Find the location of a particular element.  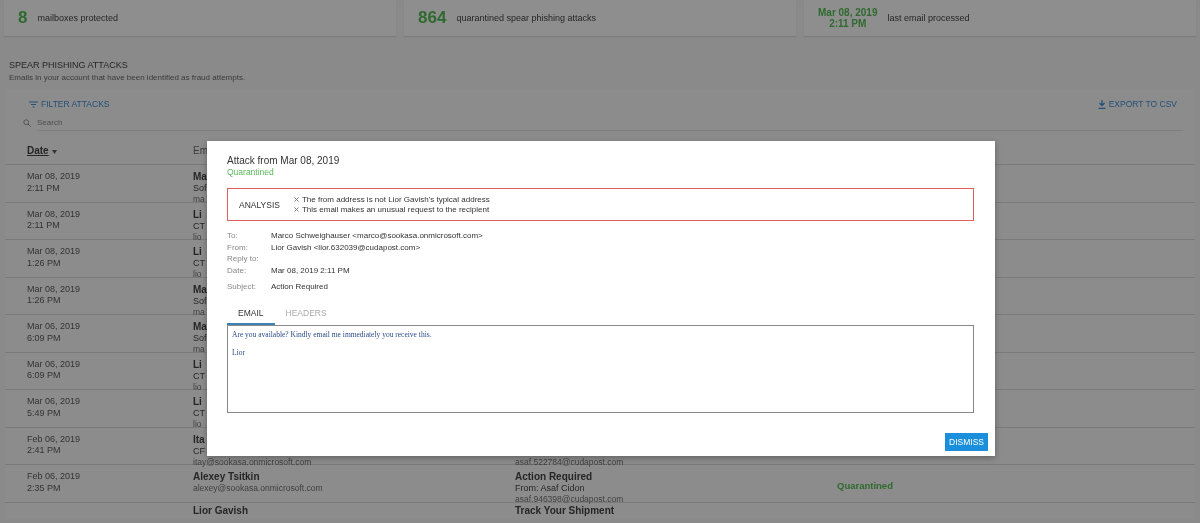

sender-name: Ita is located at coordinates (199, 439).